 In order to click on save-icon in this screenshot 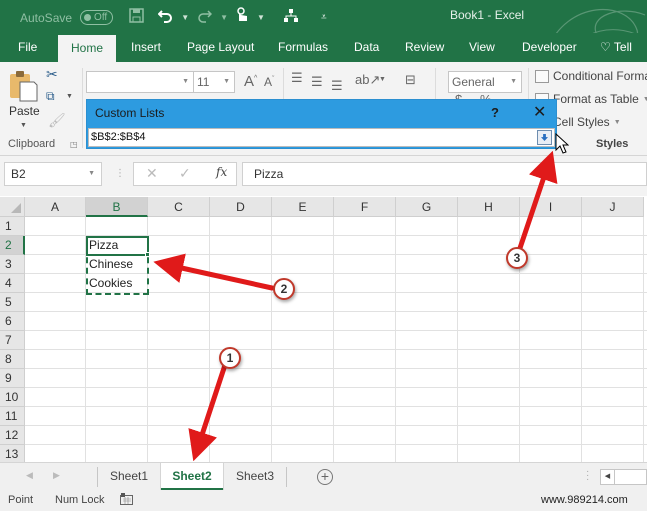, I will do `click(136, 17)`.